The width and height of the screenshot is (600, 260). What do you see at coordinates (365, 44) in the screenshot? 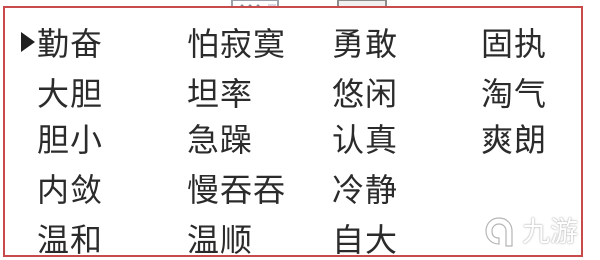
I see `nature-option: 勇敢` at bounding box center [365, 44].